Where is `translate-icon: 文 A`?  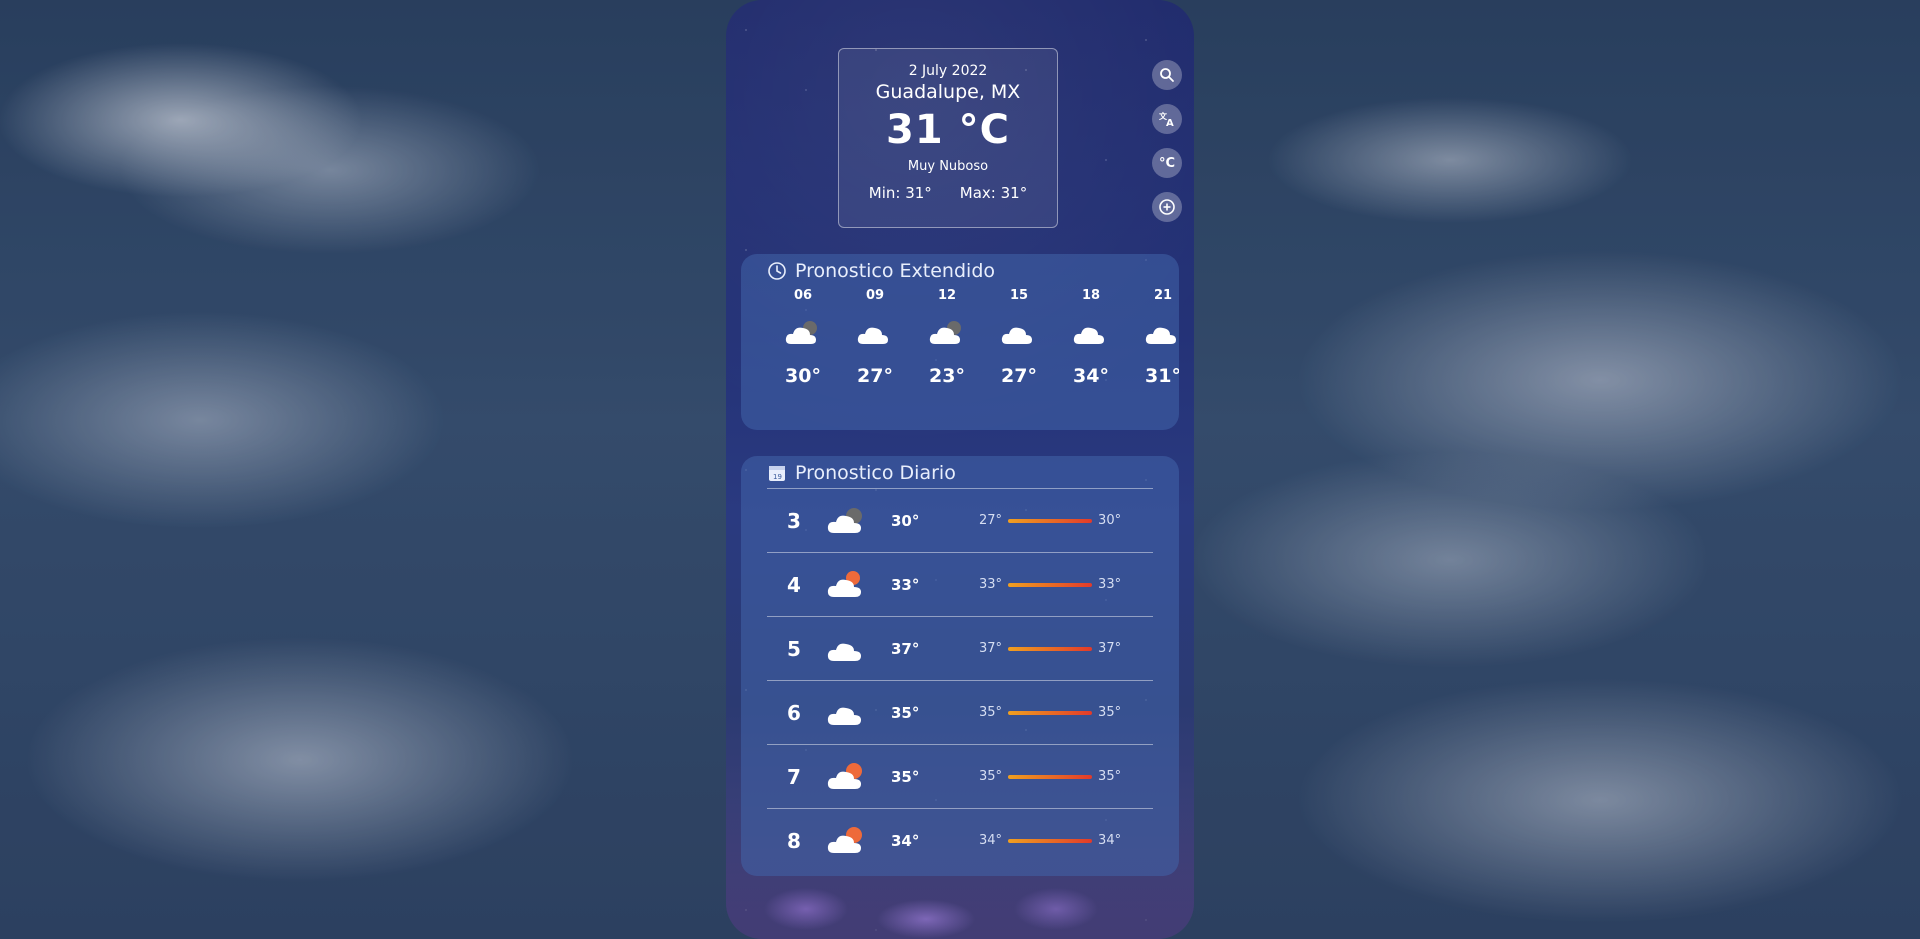 translate-icon: 文 A is located at coordinates (1166, 119).